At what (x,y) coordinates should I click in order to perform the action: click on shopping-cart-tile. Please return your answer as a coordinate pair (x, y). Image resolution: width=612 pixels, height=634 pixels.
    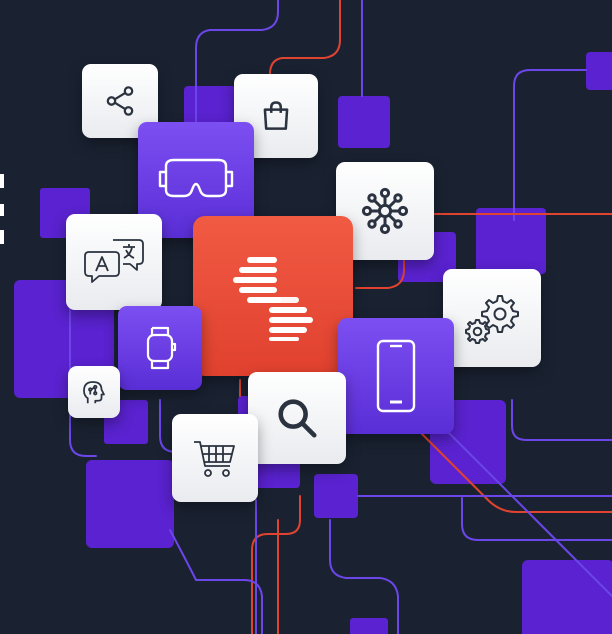
    Looking at the image, I should click on (215, 458).